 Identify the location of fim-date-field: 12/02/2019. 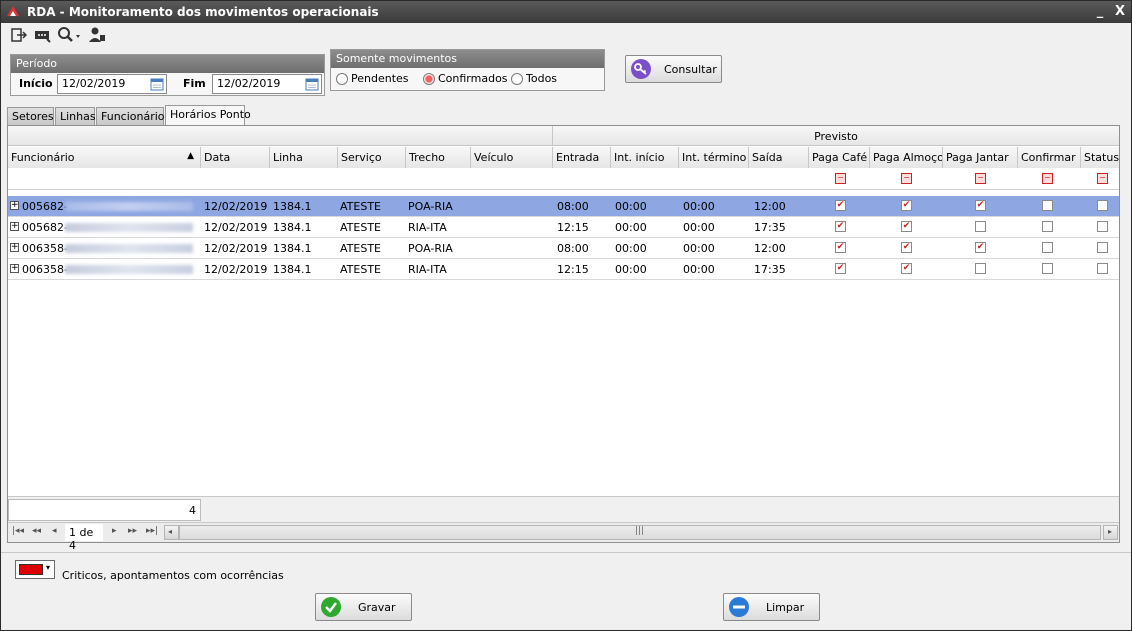
(267, 84).